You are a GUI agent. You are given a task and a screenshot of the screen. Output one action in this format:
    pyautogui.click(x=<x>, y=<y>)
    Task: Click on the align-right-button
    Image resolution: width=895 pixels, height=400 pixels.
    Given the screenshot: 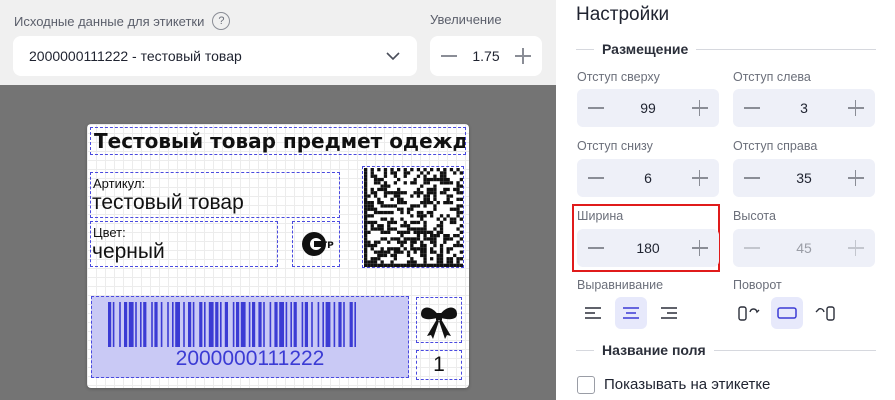 What is the action you would take?
    pyautogui.click(x=669, y=313)
    